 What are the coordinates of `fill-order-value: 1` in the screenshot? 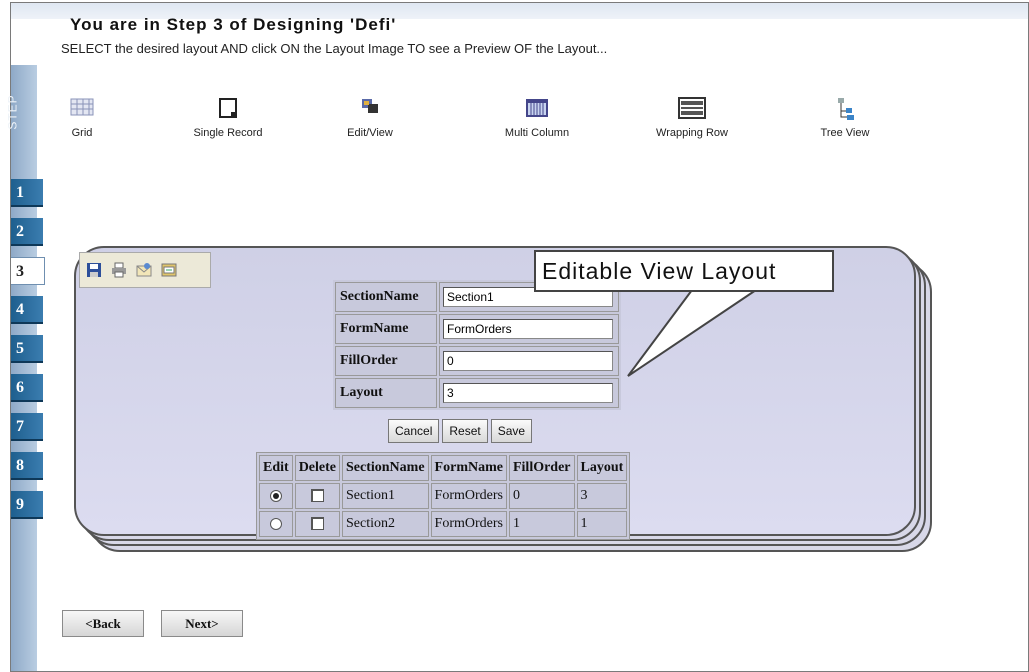 It's located at (541, 524).